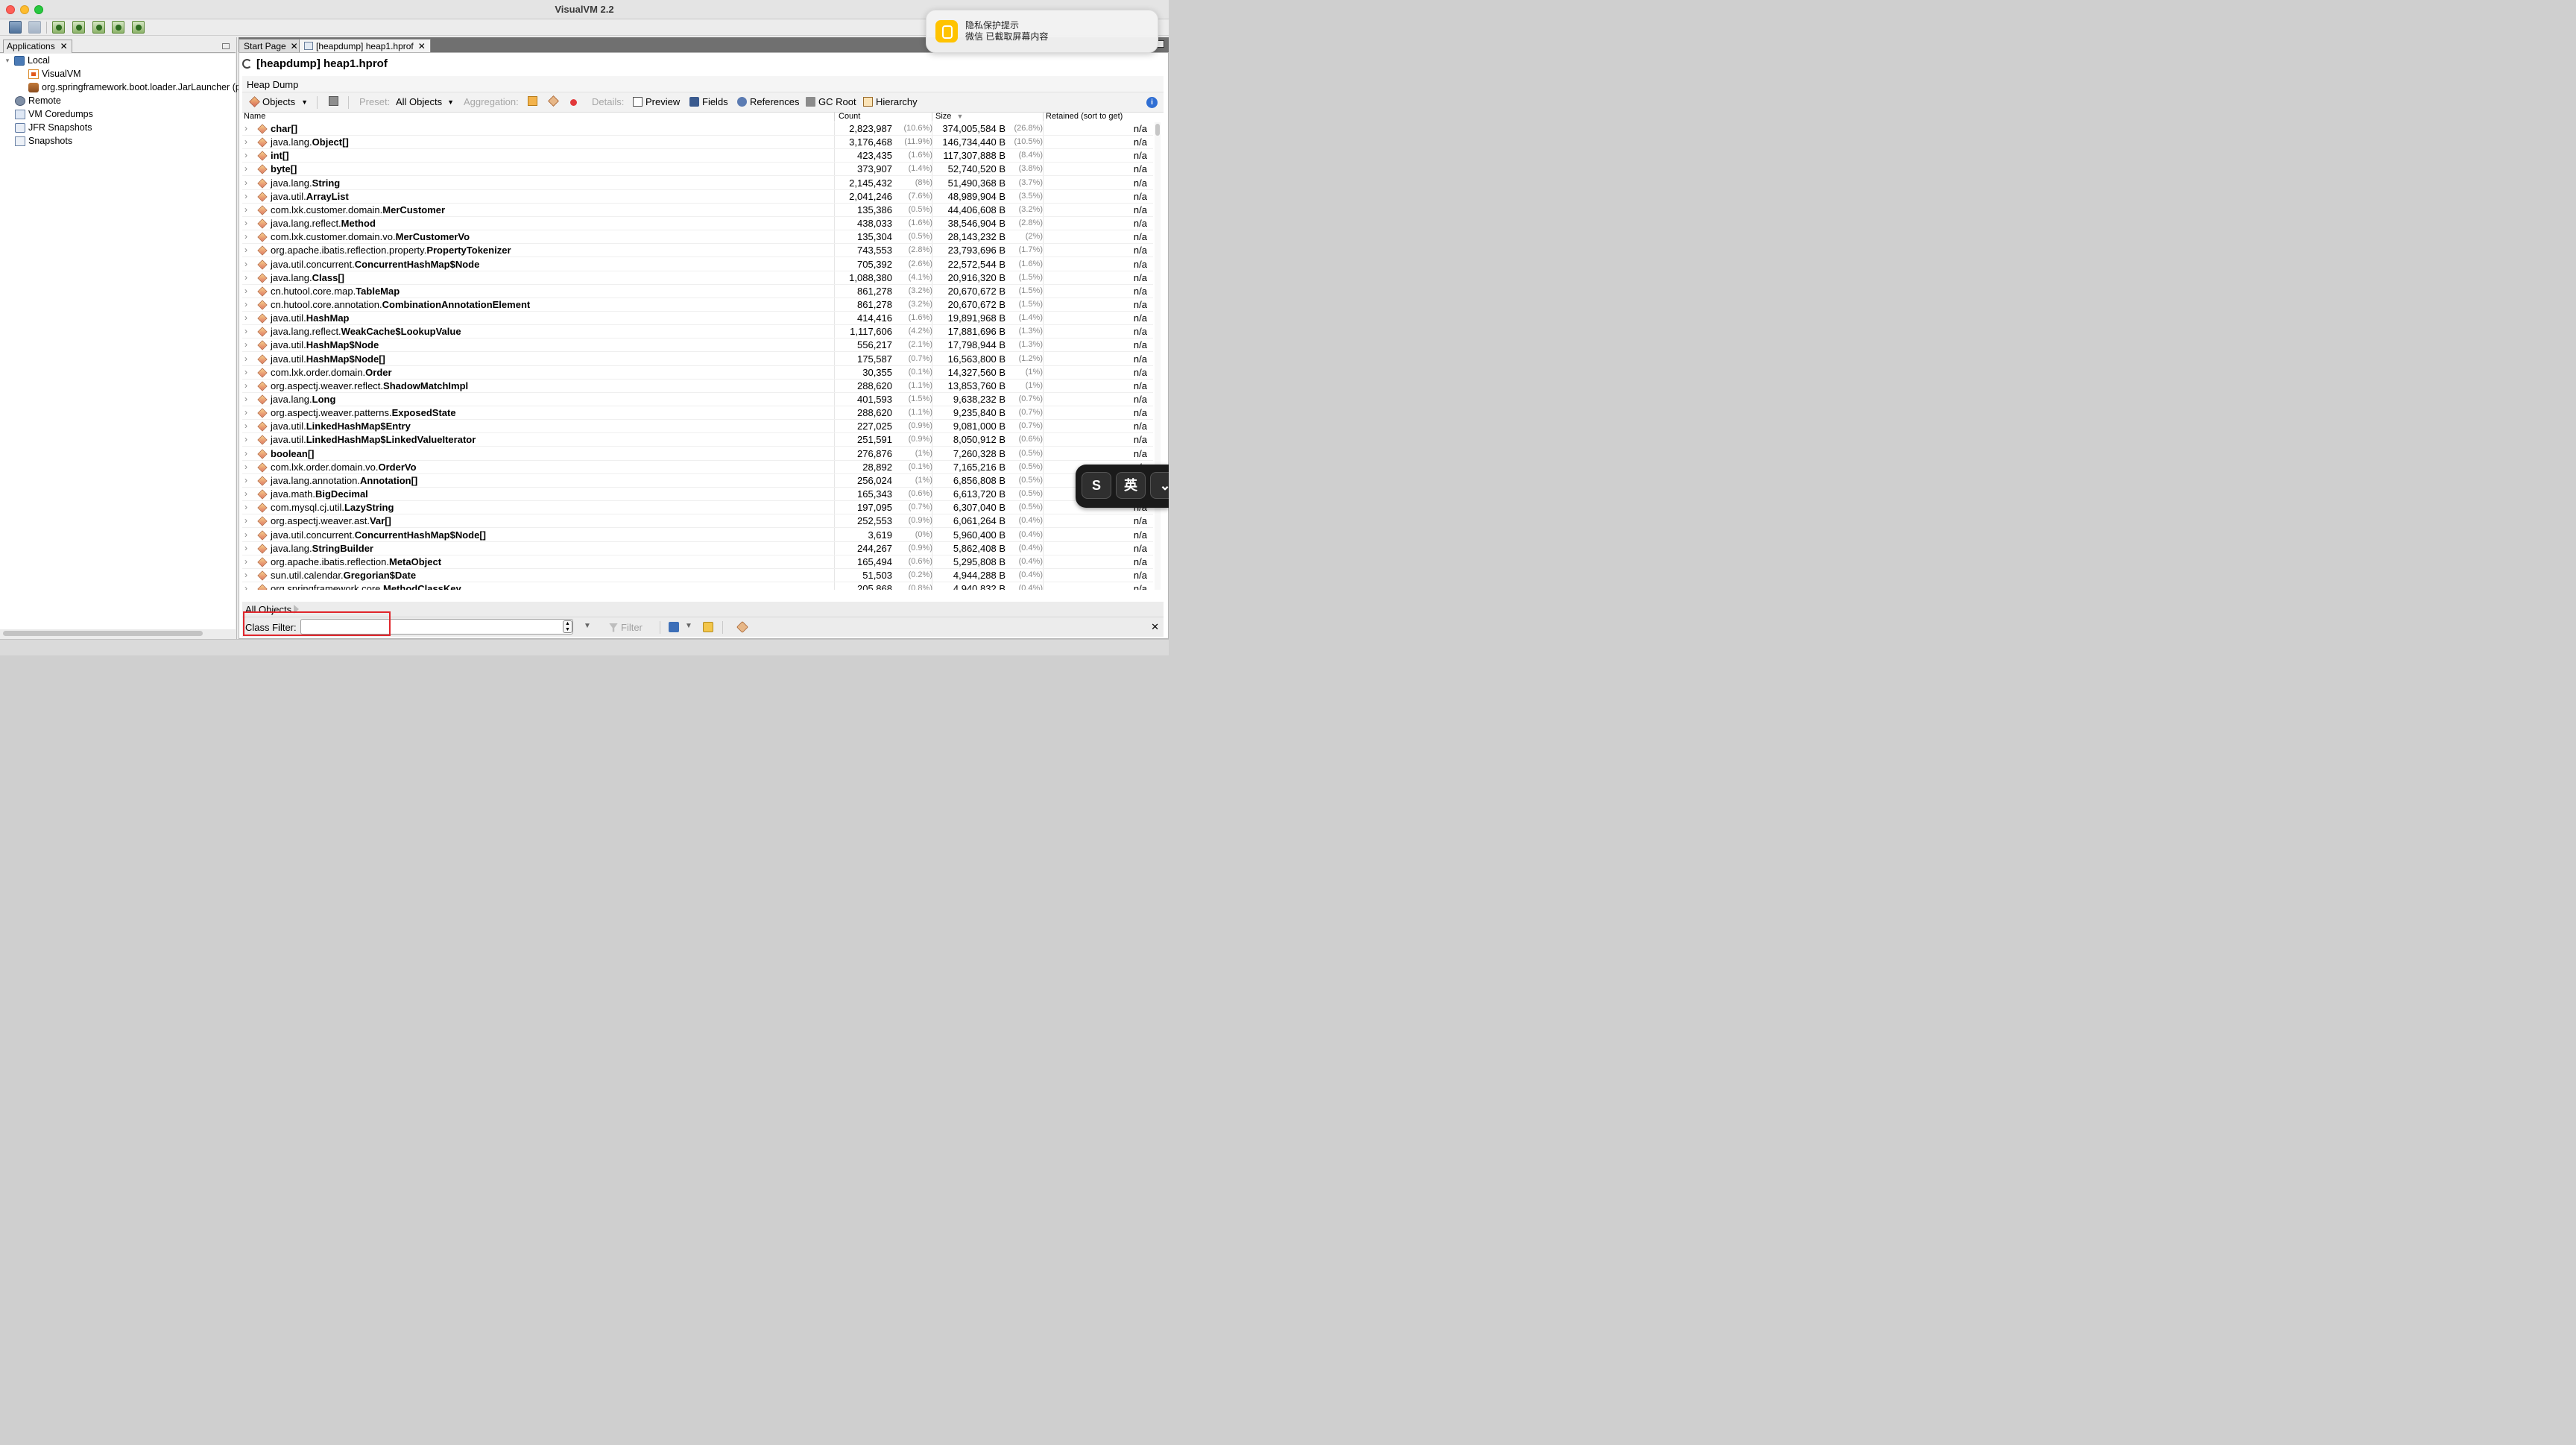  I want to click on references-button: References, so click(768, 101).